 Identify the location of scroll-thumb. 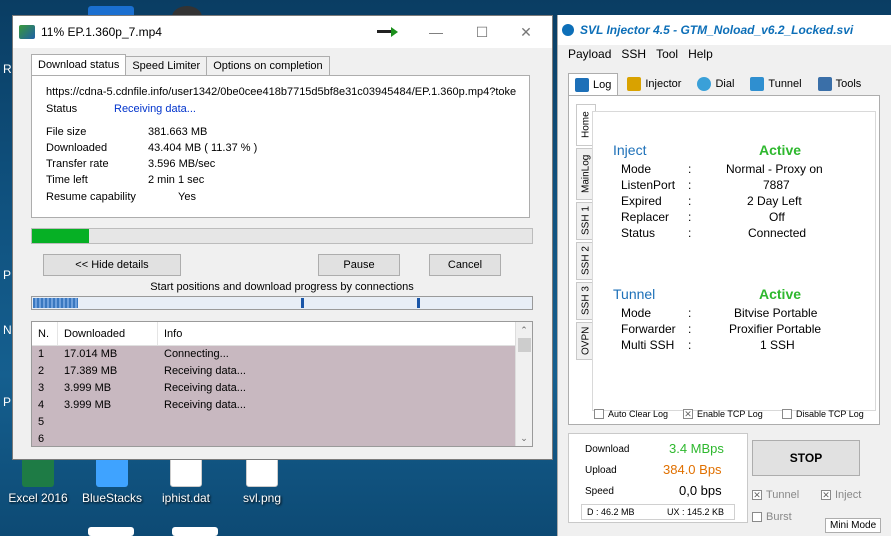
(524, 345).